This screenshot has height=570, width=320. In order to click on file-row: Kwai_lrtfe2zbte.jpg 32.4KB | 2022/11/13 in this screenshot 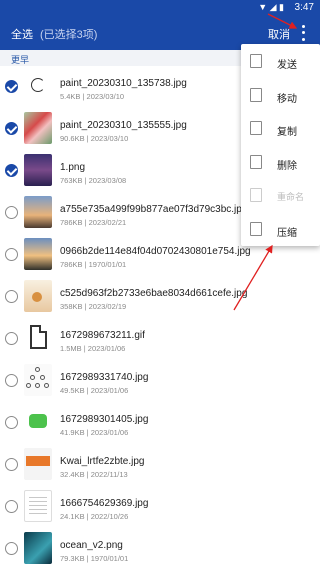, I will do `click(160, 465)`.